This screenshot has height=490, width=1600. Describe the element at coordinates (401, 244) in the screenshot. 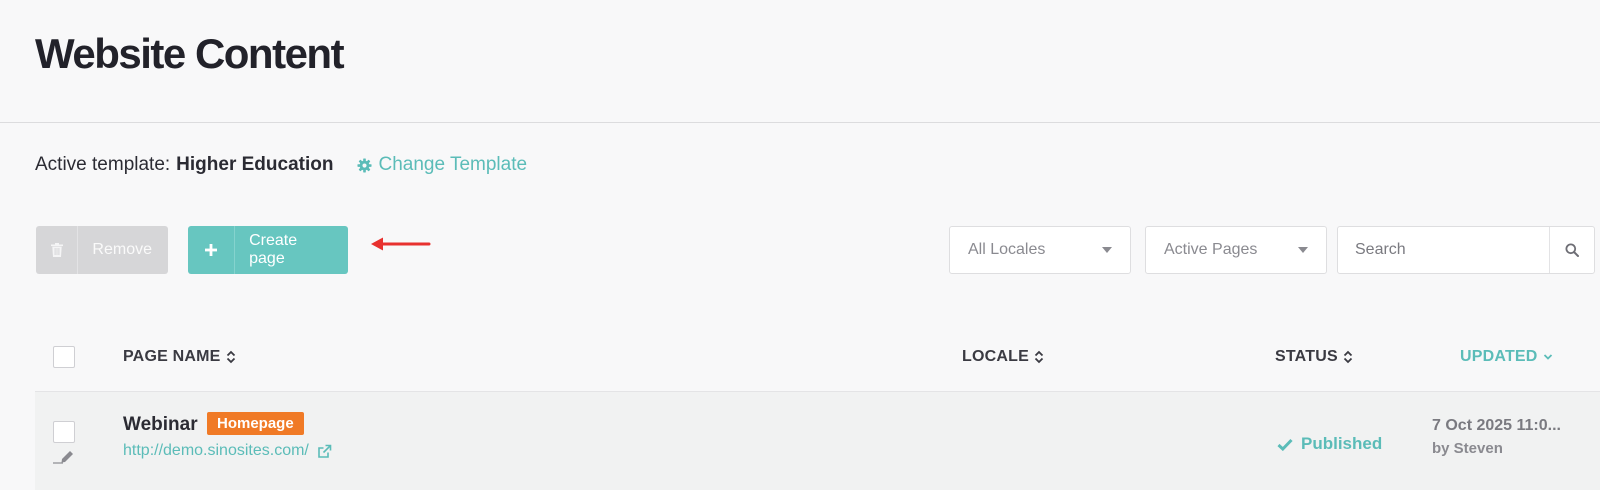

I see `annotation-arrow-icon` at that location.